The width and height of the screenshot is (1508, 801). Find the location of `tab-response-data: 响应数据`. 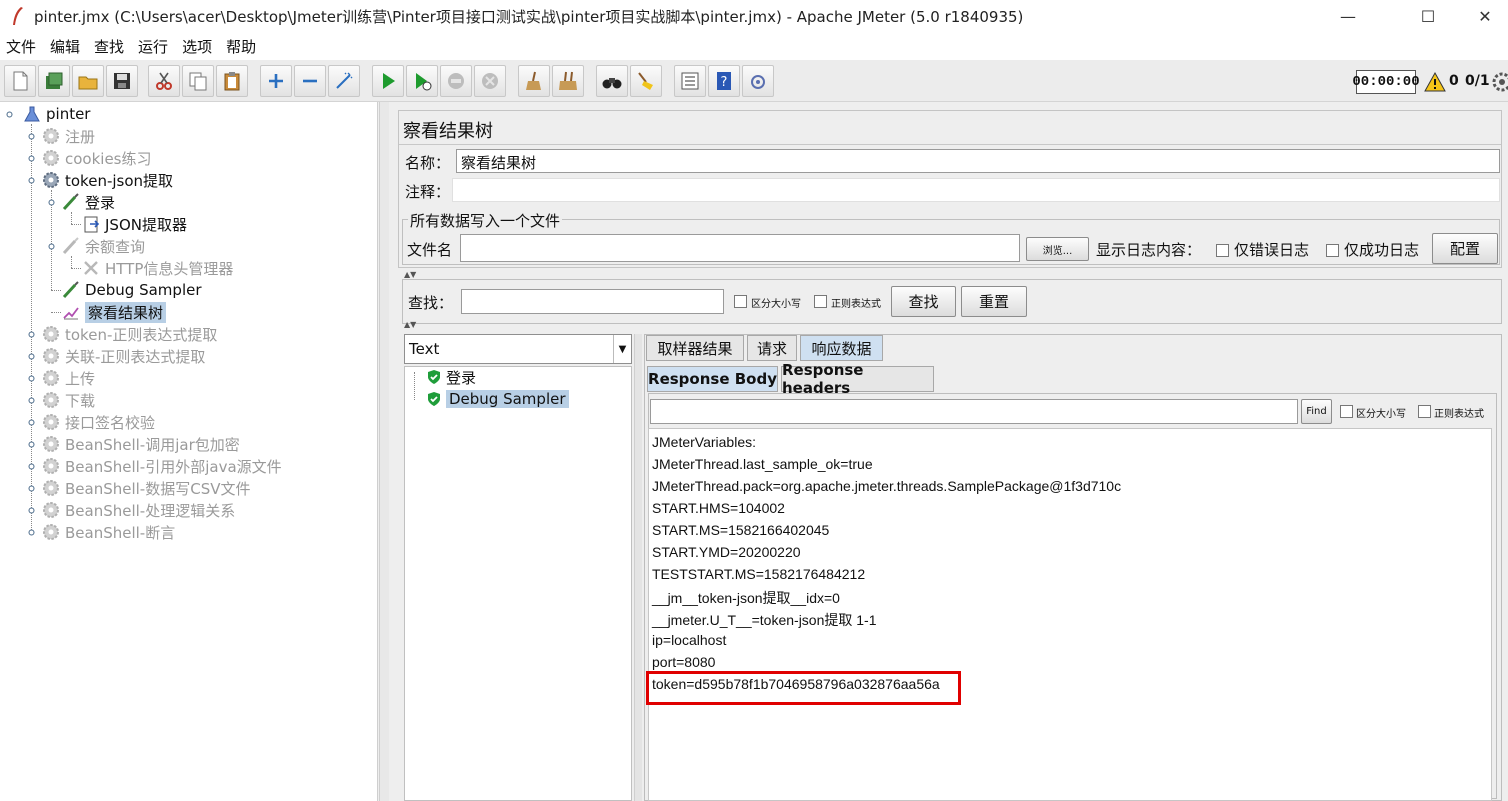

tab-response-data: 响应数据 is located at coordinates (841, 348).